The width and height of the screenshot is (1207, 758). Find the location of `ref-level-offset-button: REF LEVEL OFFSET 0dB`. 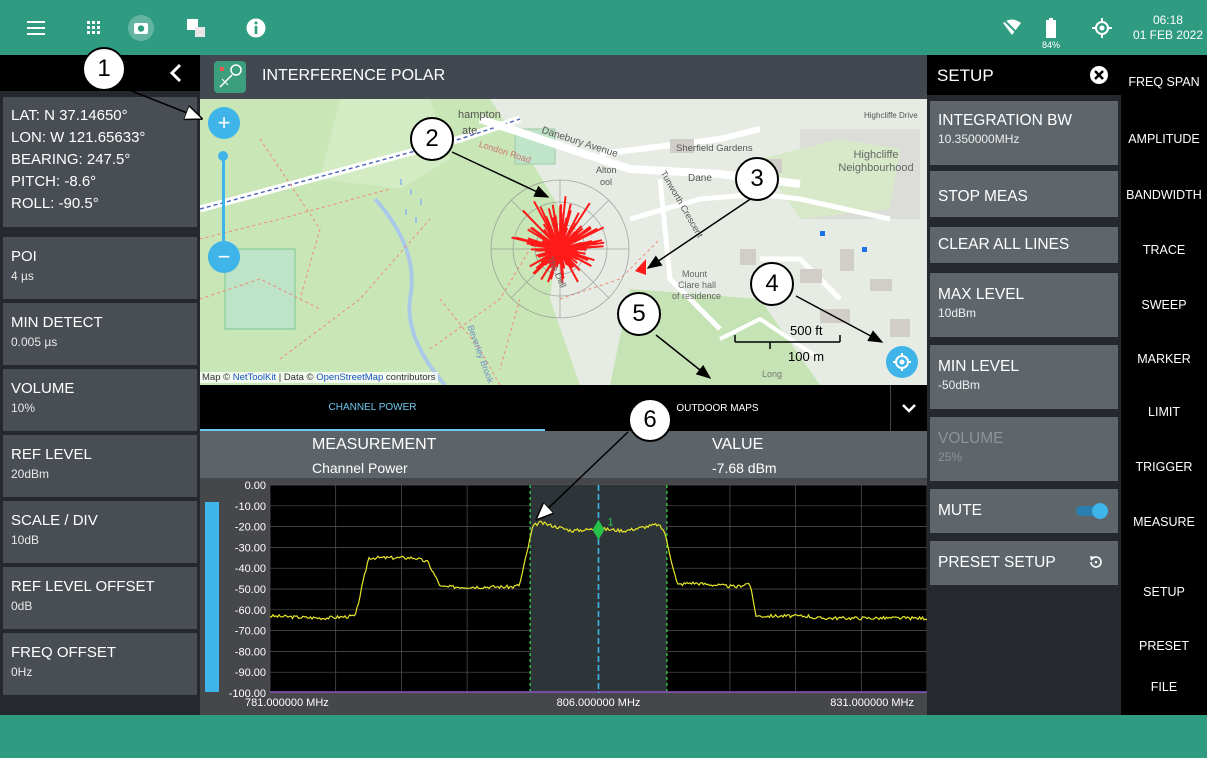

ref-level-offset-button: REF LEVEL OFFSET 0dB is located at coordinates (100, 598).